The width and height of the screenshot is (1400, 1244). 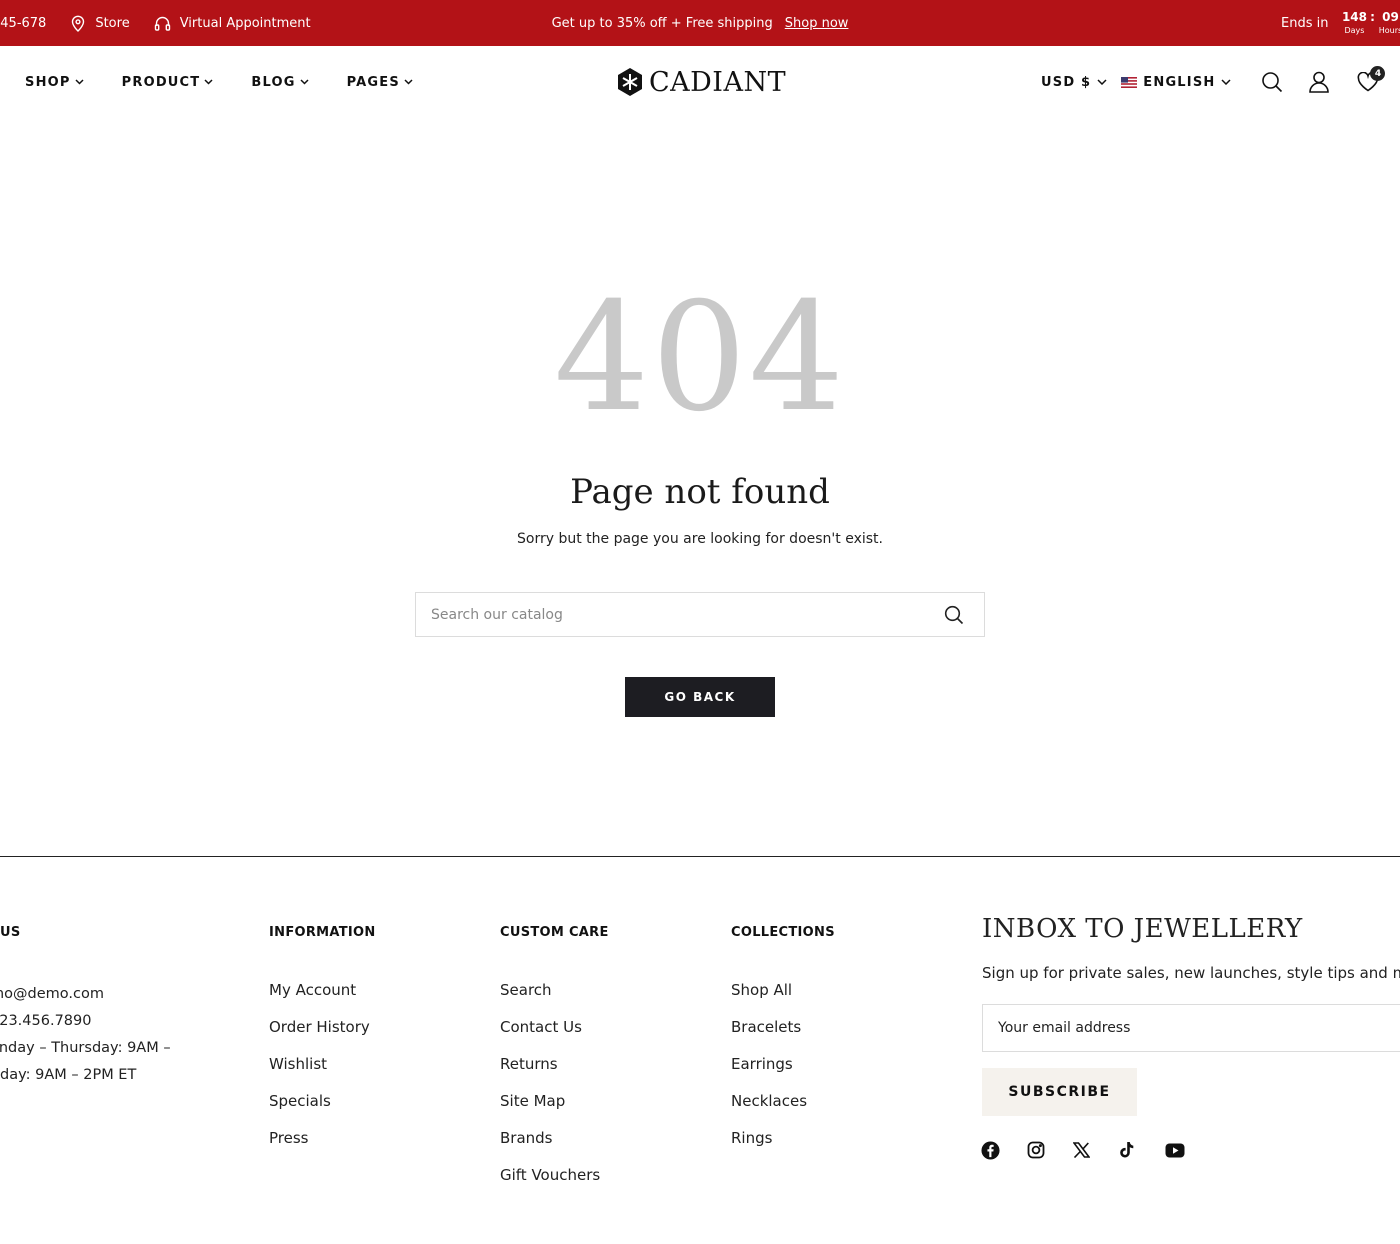 I want to click on nav-item-label: BLOG, so click(x=273, y=82).